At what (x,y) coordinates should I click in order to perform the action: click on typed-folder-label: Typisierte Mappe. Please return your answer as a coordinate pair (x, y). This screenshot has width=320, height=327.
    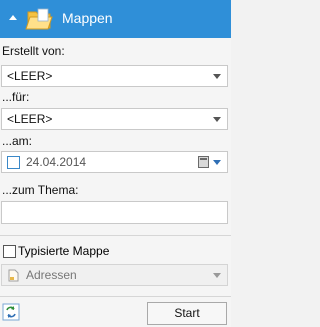
    Looking at the image, I should click on (63, 251).